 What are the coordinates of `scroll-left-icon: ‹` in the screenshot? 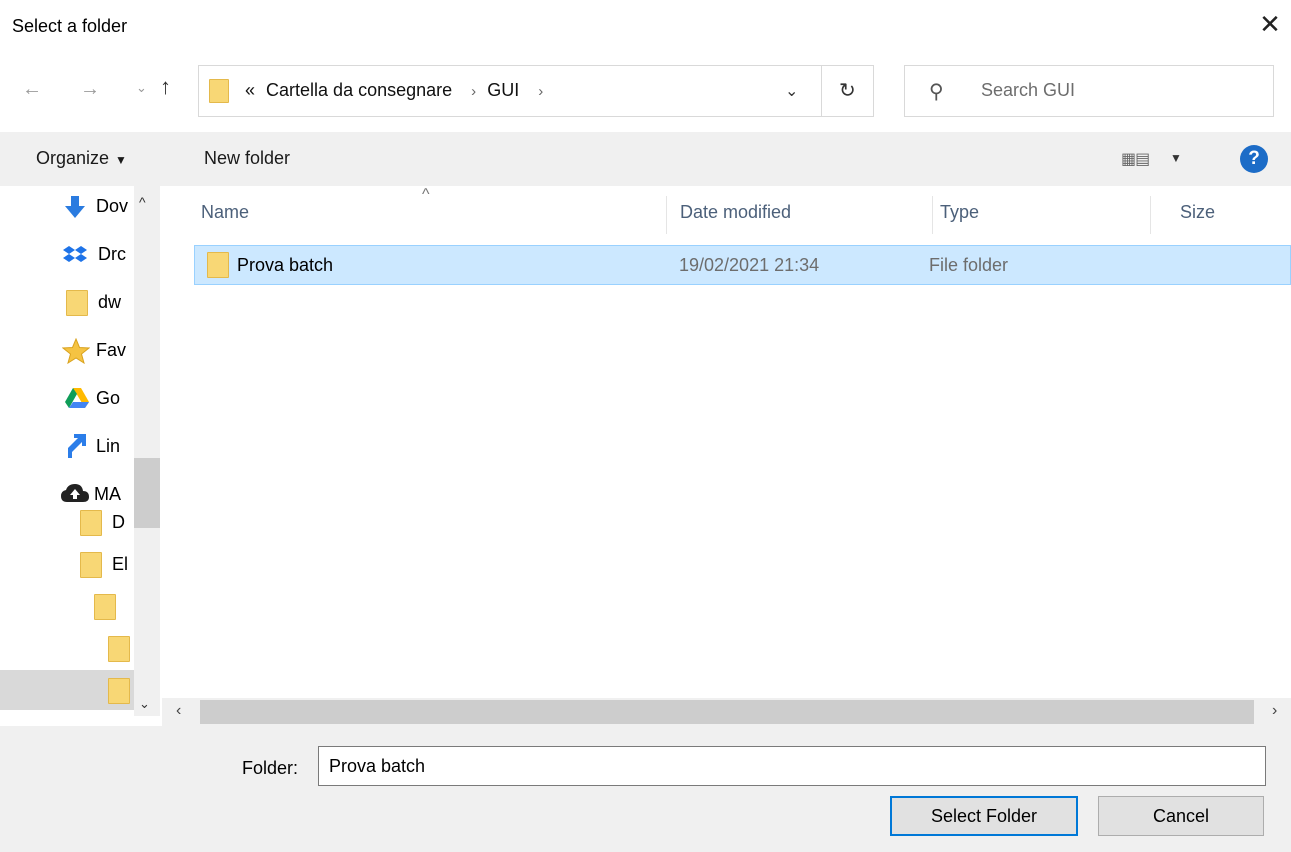 It's located at (178, 711).